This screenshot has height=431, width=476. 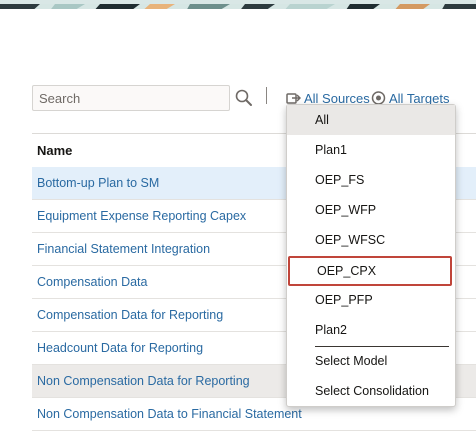 What do you see at coordinates (371, 180) in the screenshot?
I see `menu-item-oep-fs: OEP_FS` at bounding box center [371, 180].